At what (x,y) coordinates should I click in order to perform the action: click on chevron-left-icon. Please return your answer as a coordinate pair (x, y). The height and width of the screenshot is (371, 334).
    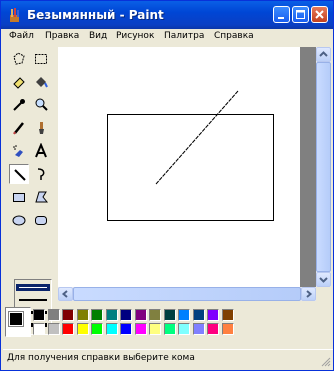
    Looking at the image, I should click on (64, 294).